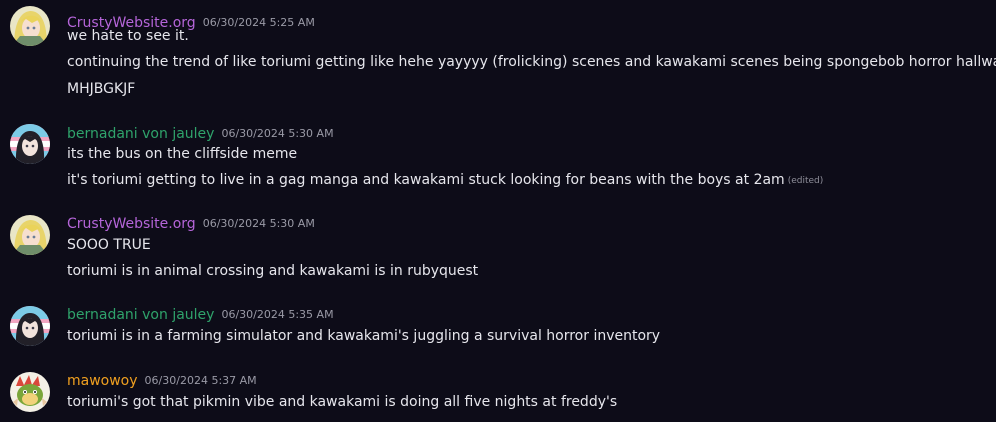  I want to click on timestamp: 06/30/2024 5:35 AM, so click(277, 314).